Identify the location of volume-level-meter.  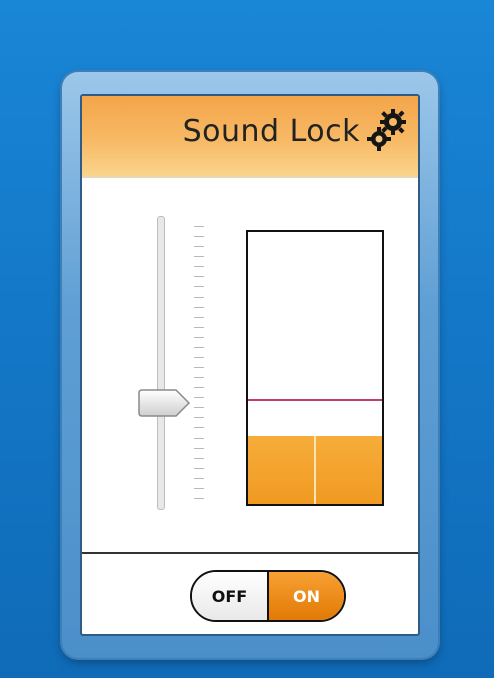
(315, 368).